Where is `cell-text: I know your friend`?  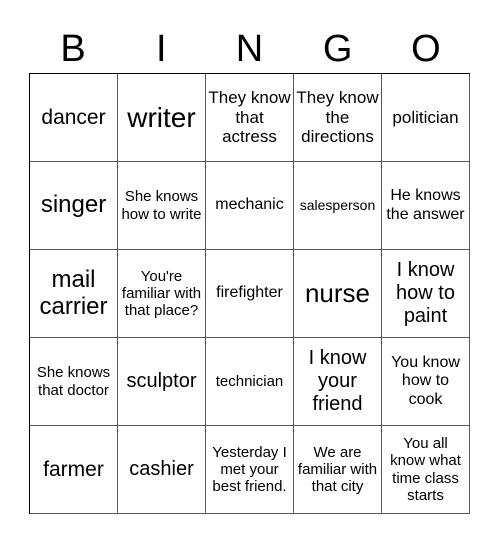 cell-text: I know your friend is located at coordinates (337, 381).